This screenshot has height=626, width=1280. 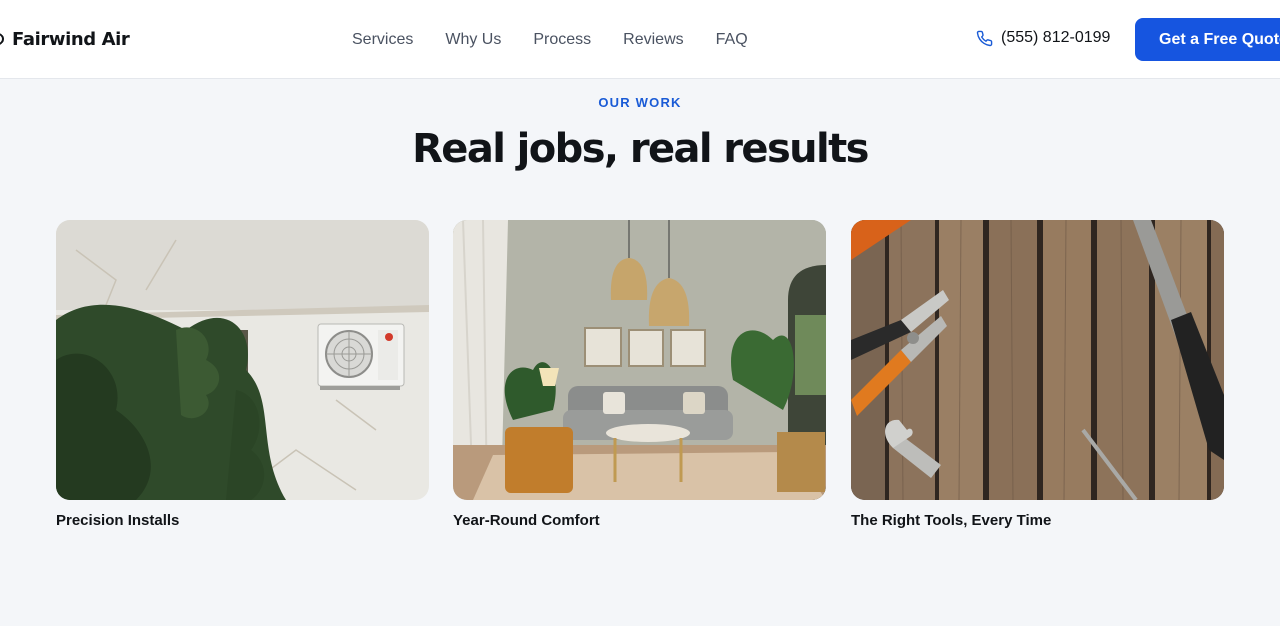 I want to click on work-card: The Right Tools, Every Time, so click(x=1037, y=374).